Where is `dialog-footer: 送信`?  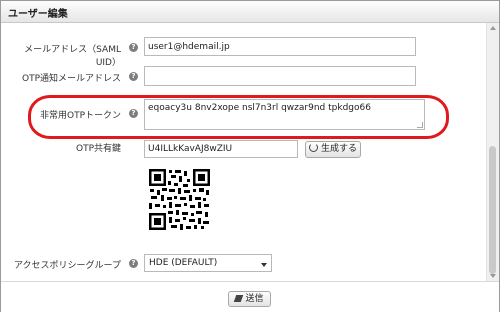 dialog-footer: 送信 is located at coordinates (250, 296).